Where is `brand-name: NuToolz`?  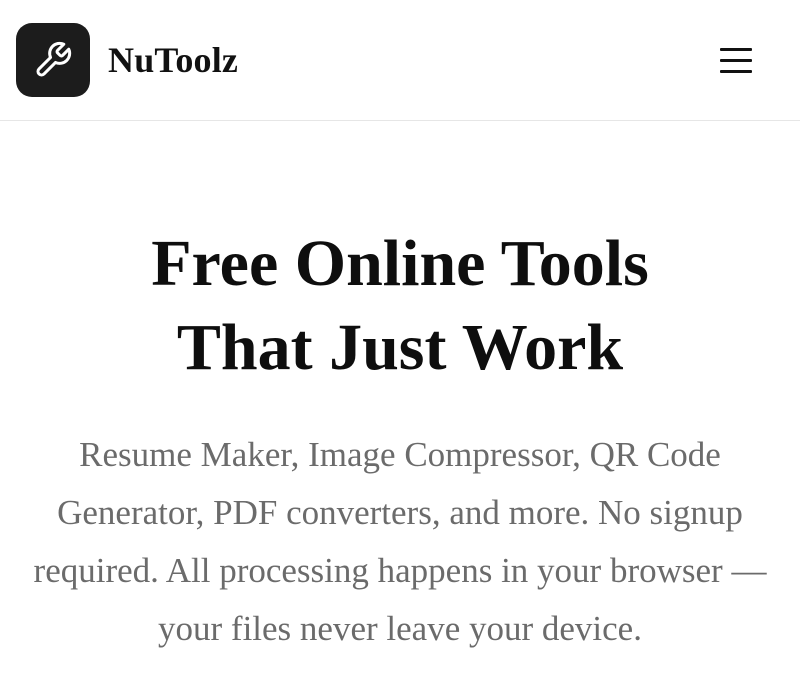
brand-name: NuToolz is located at coordinates (173, 60).